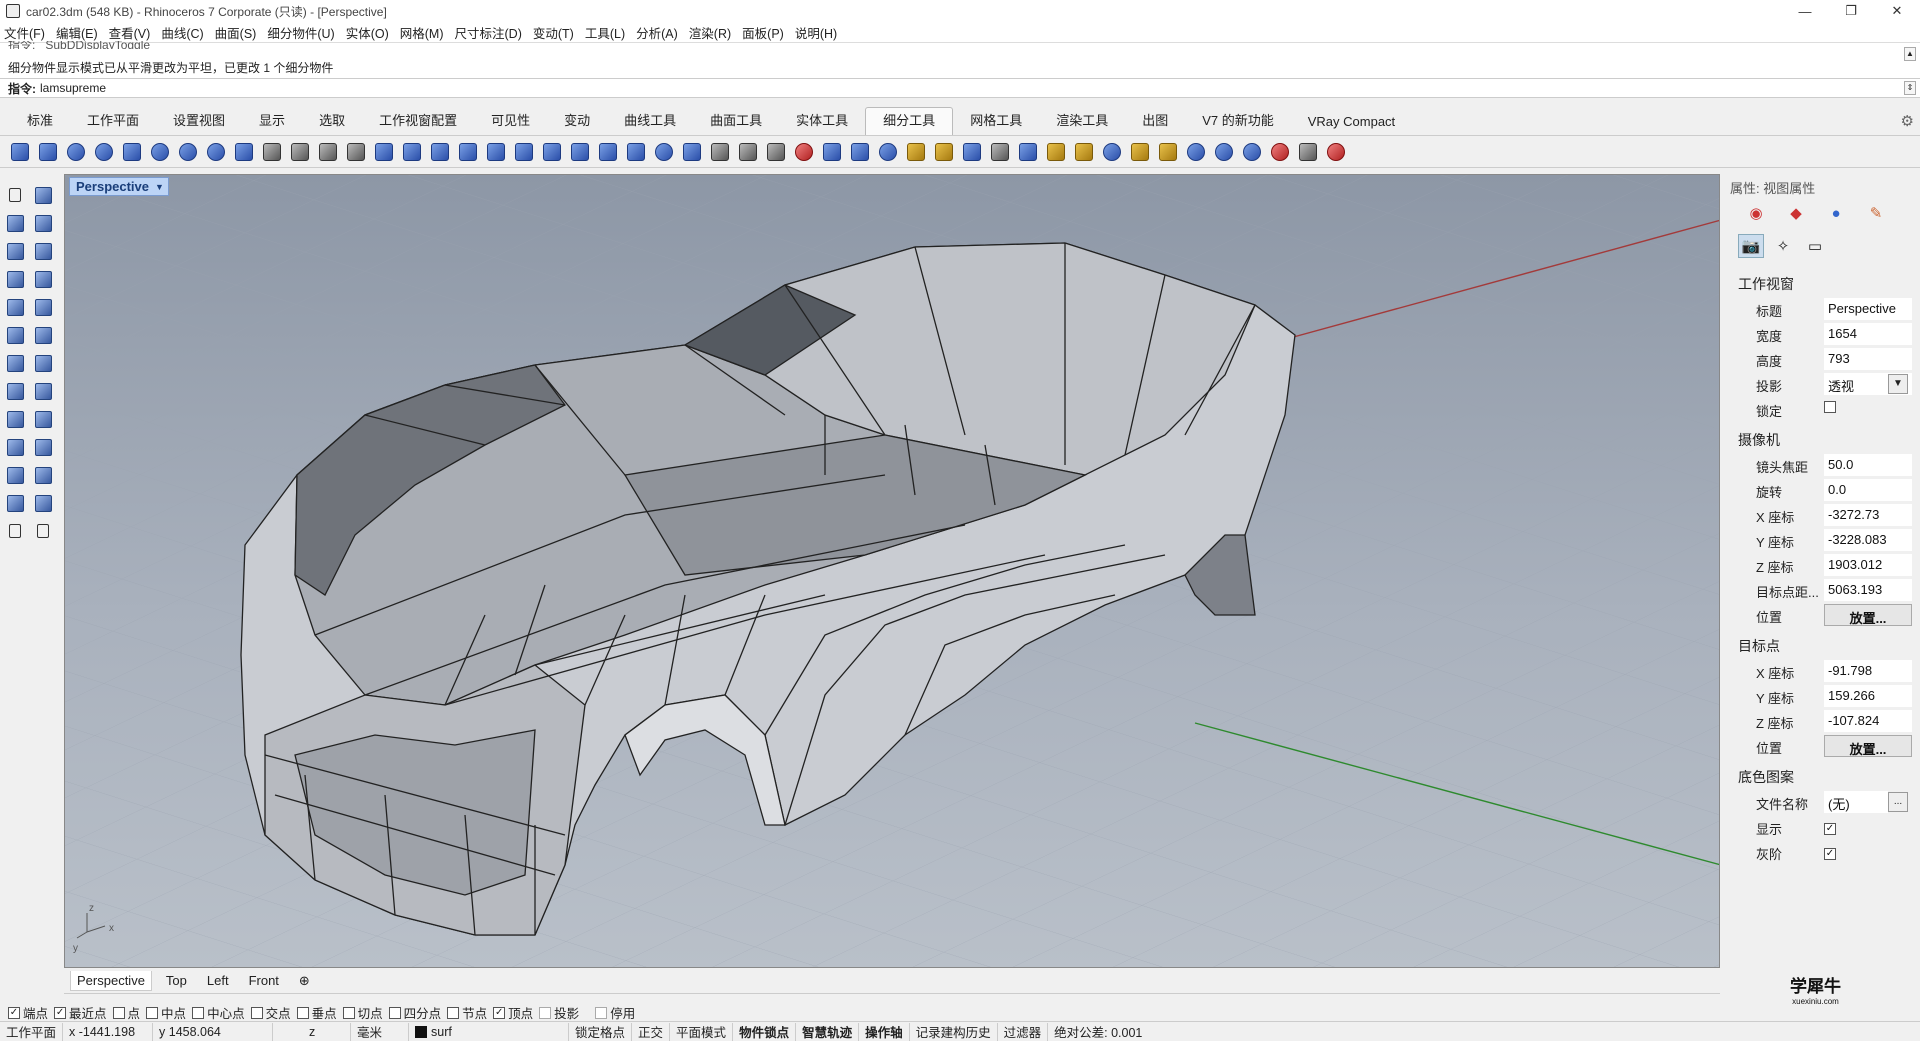 Image resolution: width=1920 pixels, height=1041 pixels. Describe the element at coordinates (362, 1012) in the screenshot. I see `osnap-tangent: 切点` at that location.